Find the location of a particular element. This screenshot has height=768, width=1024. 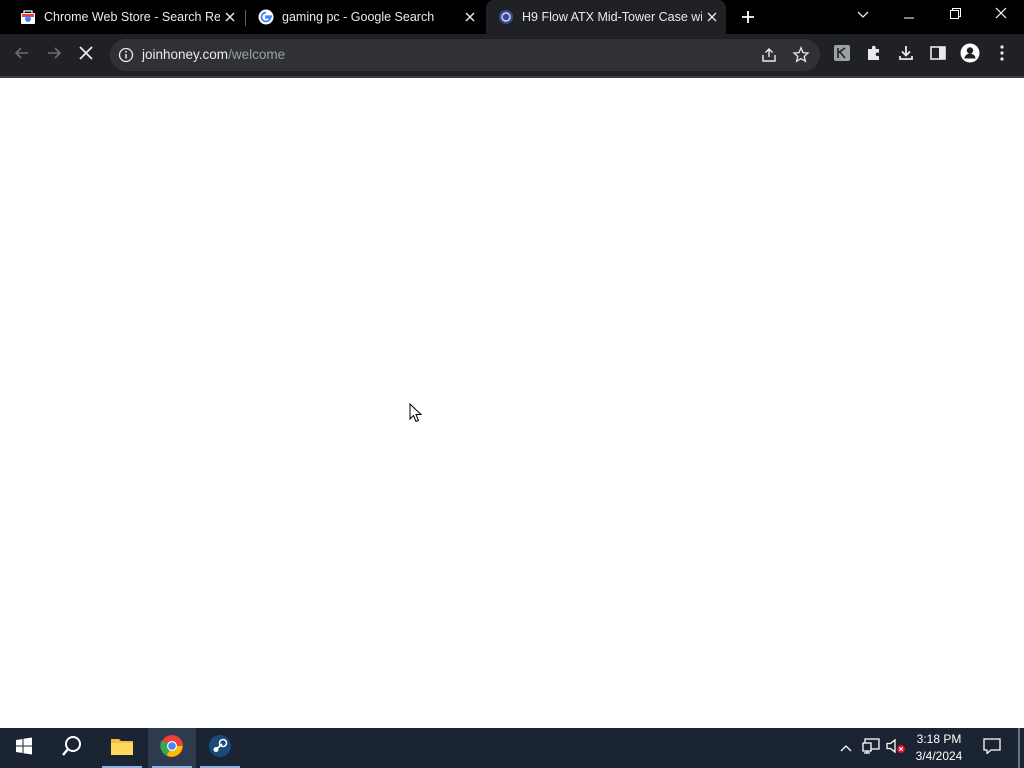

show-hidden-icons-button is located at coordinates (846, 748).